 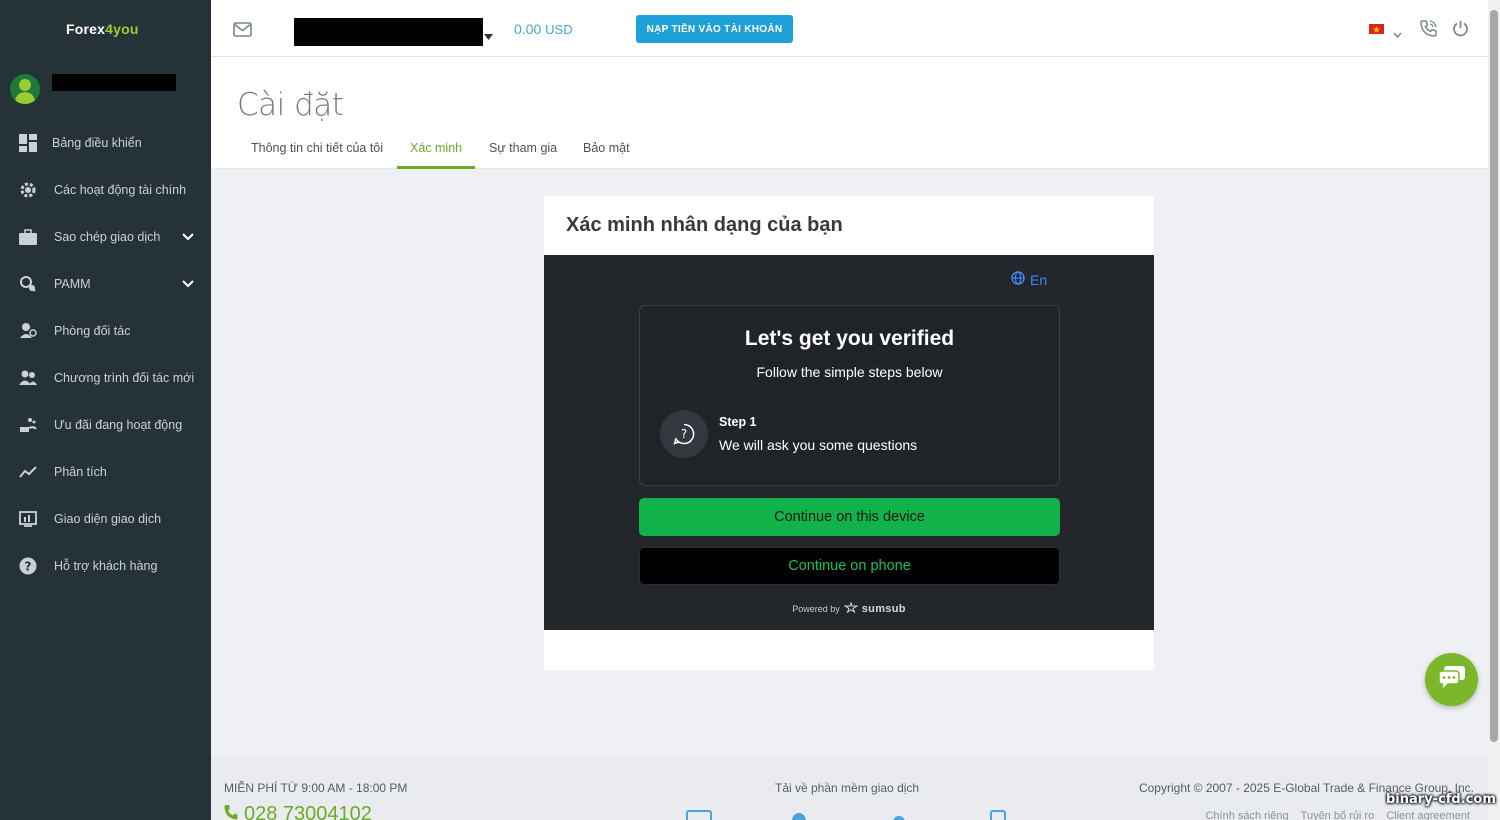 I want to click on powered-by-label: Powered by, so click(x=816, y=608).